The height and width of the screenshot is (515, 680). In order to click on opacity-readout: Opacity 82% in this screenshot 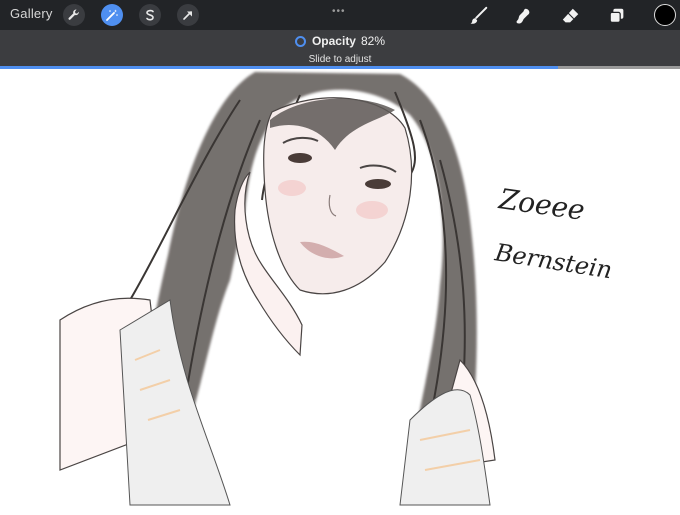, I will do `click(340, 41)`.